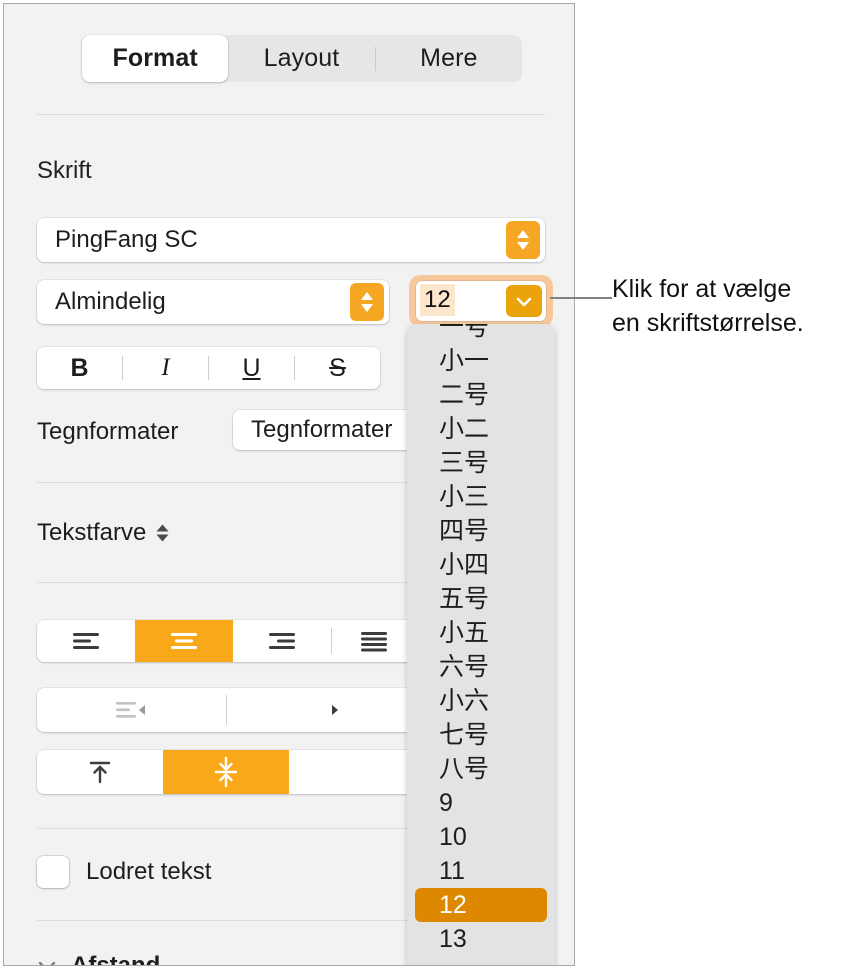 This screenshot has height=969, width=854. I want to click on character-styles-value: Tegnformater, so click(322, 429).